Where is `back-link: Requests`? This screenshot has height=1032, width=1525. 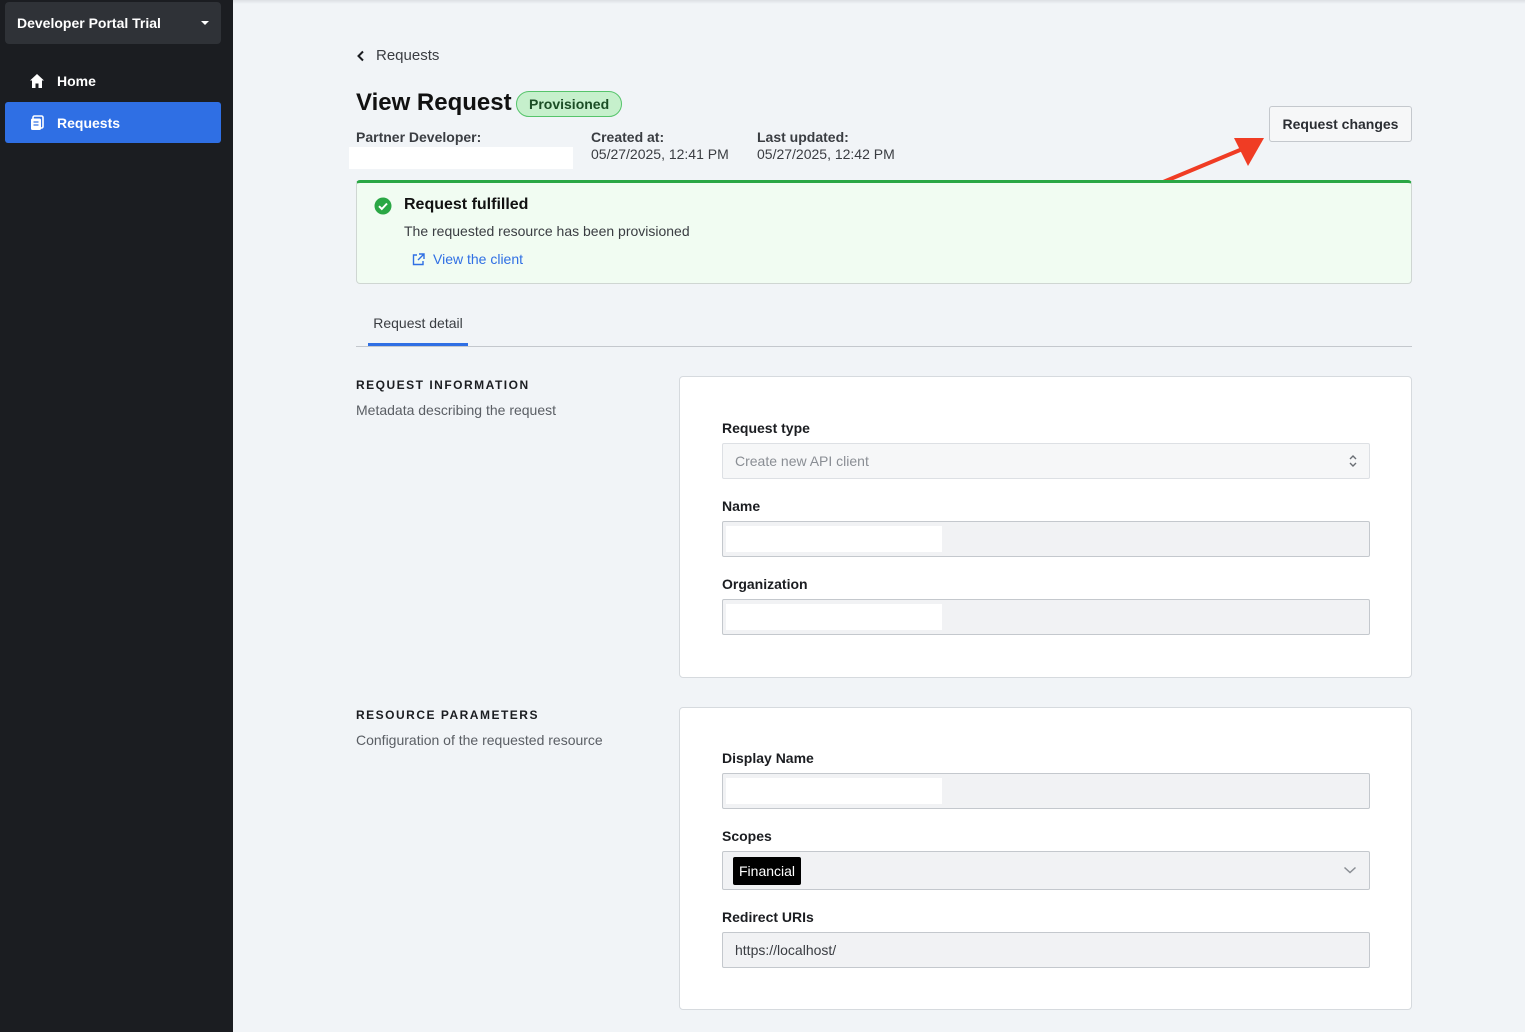 back-link: Requests is located at coordinates (397, 55).